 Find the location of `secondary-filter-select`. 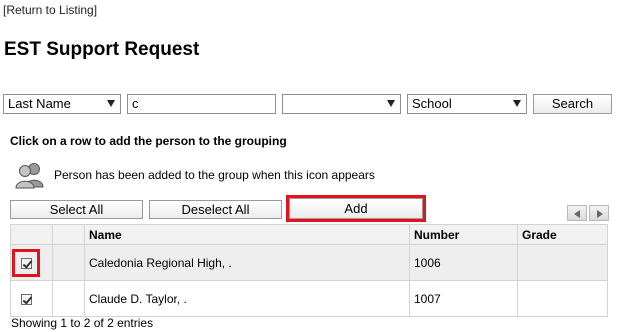

secondary-filter-select is located at coordinates (341, 104).